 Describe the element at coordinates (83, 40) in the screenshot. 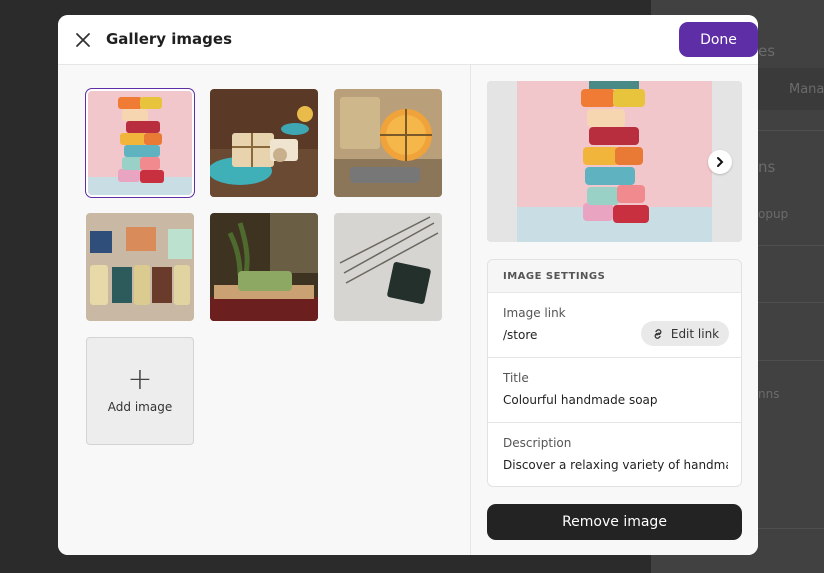

I see `close-icon` at that location.